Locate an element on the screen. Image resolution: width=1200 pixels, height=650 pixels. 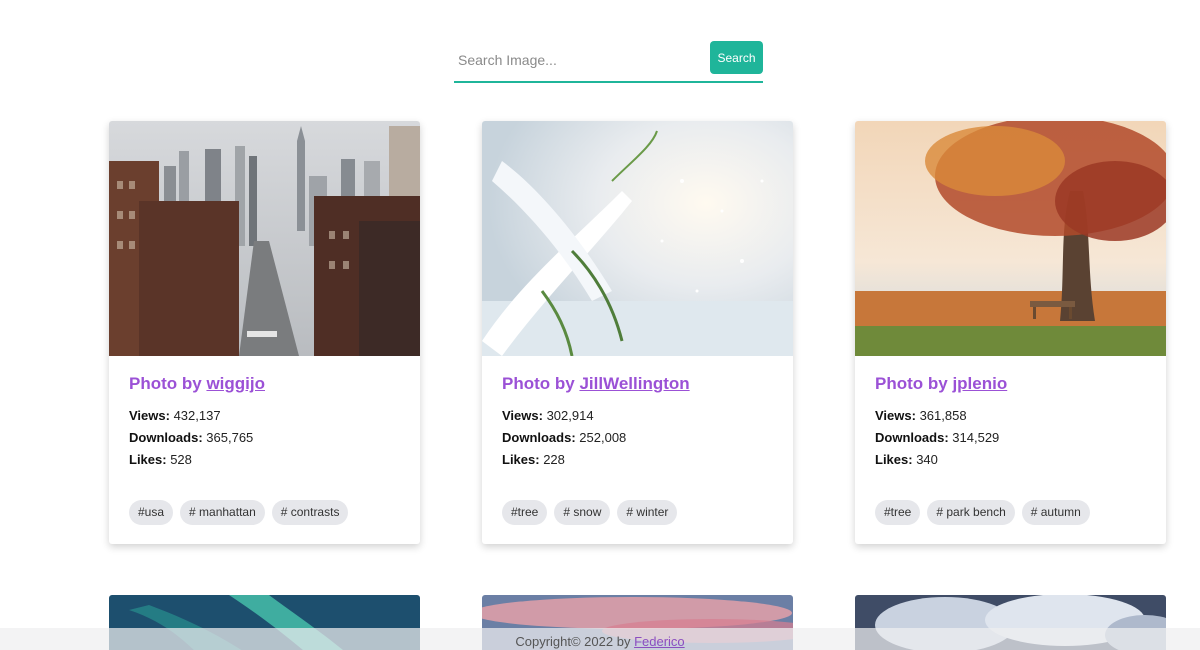
author-link: jplenio is located at coordinates (979, 383).